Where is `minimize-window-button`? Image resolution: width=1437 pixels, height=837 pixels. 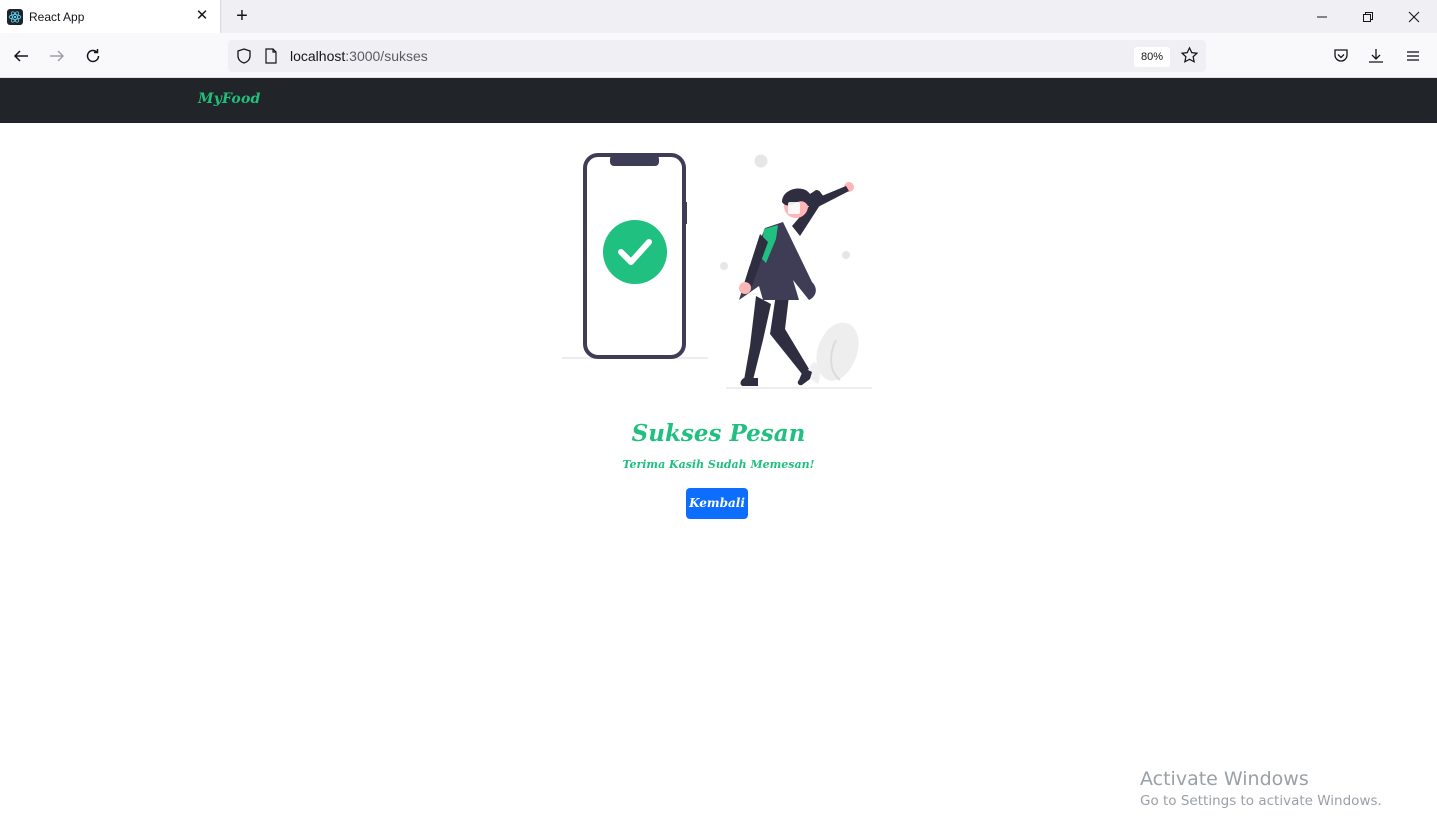 minimize-window-button is located at coordinates (1322, 16).